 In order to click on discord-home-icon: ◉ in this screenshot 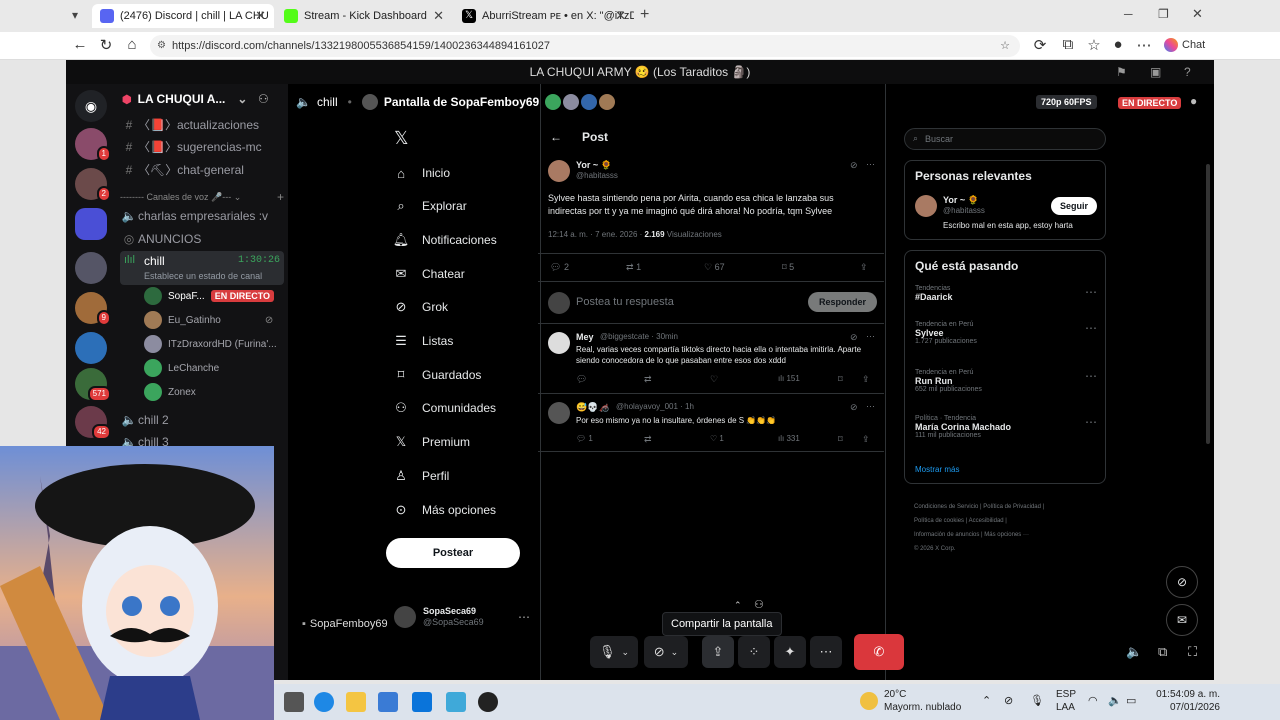, I will do `click(91, 106)`.